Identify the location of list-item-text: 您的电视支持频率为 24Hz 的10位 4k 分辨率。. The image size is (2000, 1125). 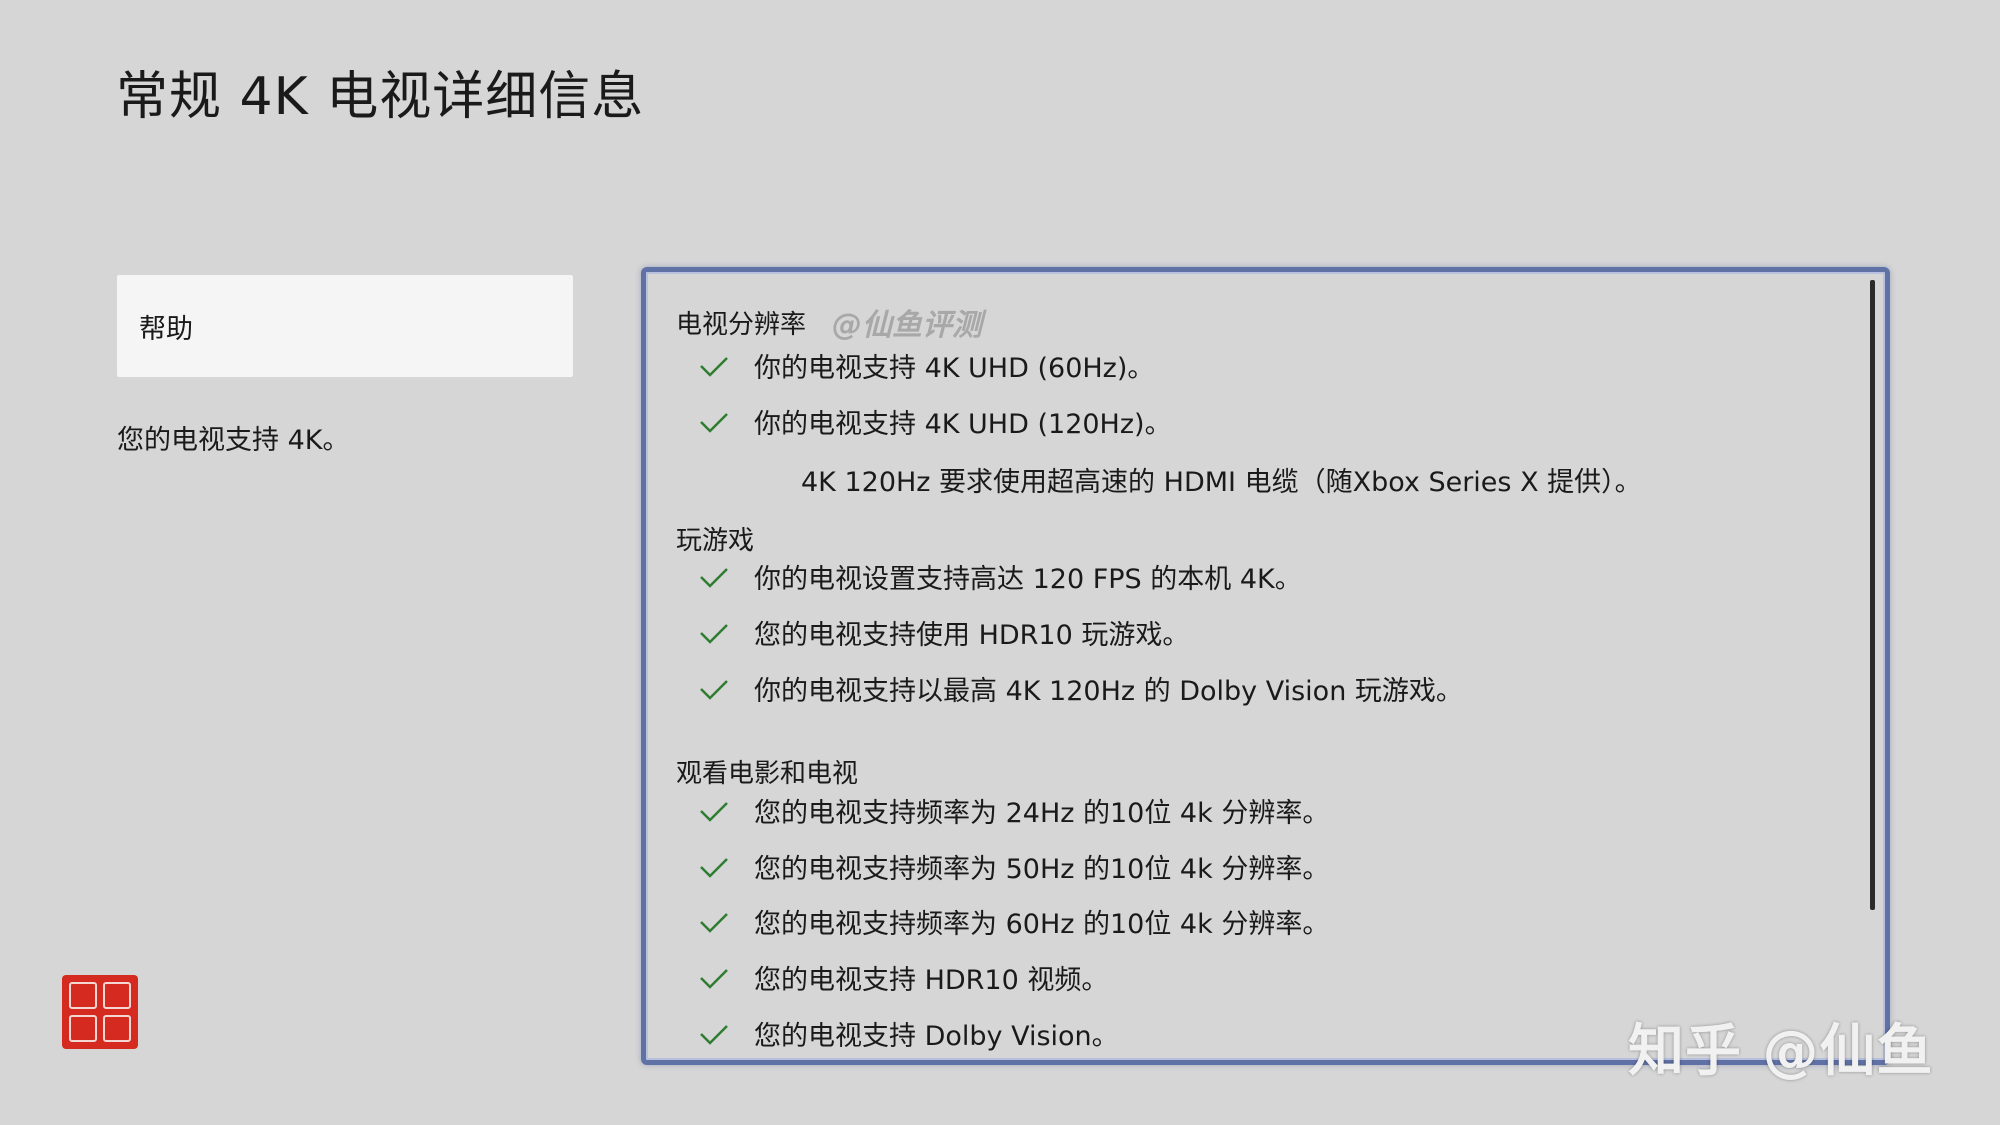
(1042, 813).